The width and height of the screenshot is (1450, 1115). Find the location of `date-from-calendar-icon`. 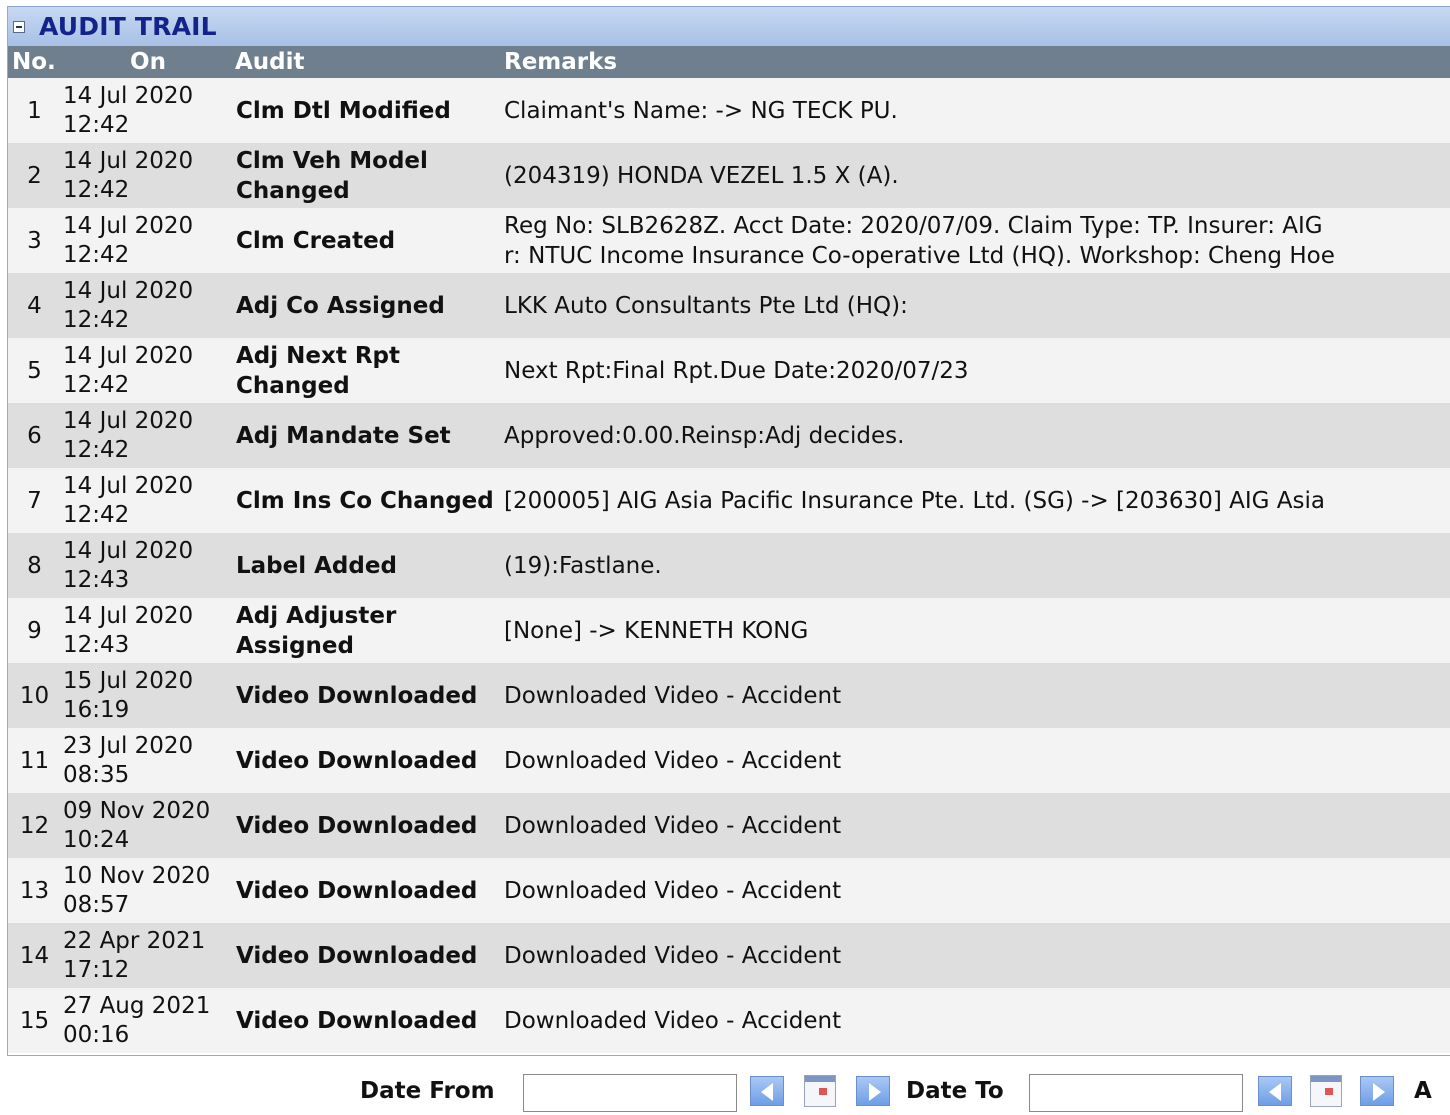

date-from-calendar-icon is located at coordinates (820, 1091).